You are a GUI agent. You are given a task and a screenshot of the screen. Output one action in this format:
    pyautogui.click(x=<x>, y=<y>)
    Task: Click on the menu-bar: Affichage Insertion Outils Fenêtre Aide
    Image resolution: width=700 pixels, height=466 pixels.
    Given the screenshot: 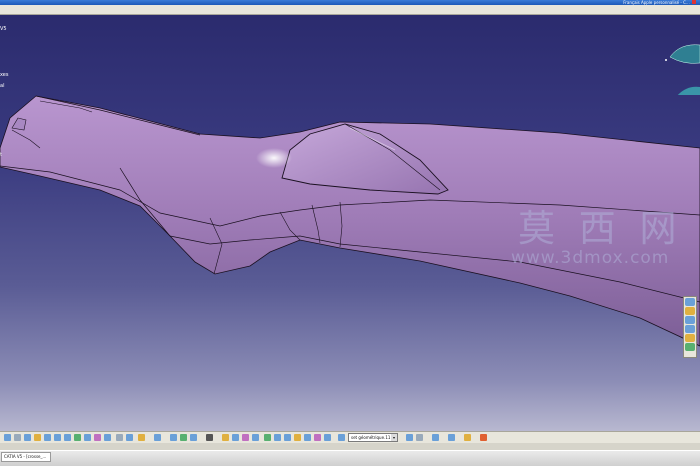 What is the action you would take?
    pyautogui.click(x=350, y=13)
    